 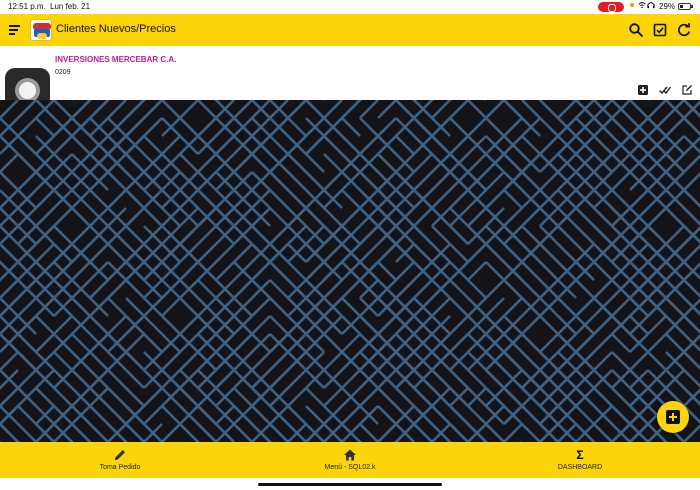 I want to click on status-date: Lun feb. 21, so click(x=70, y=6).